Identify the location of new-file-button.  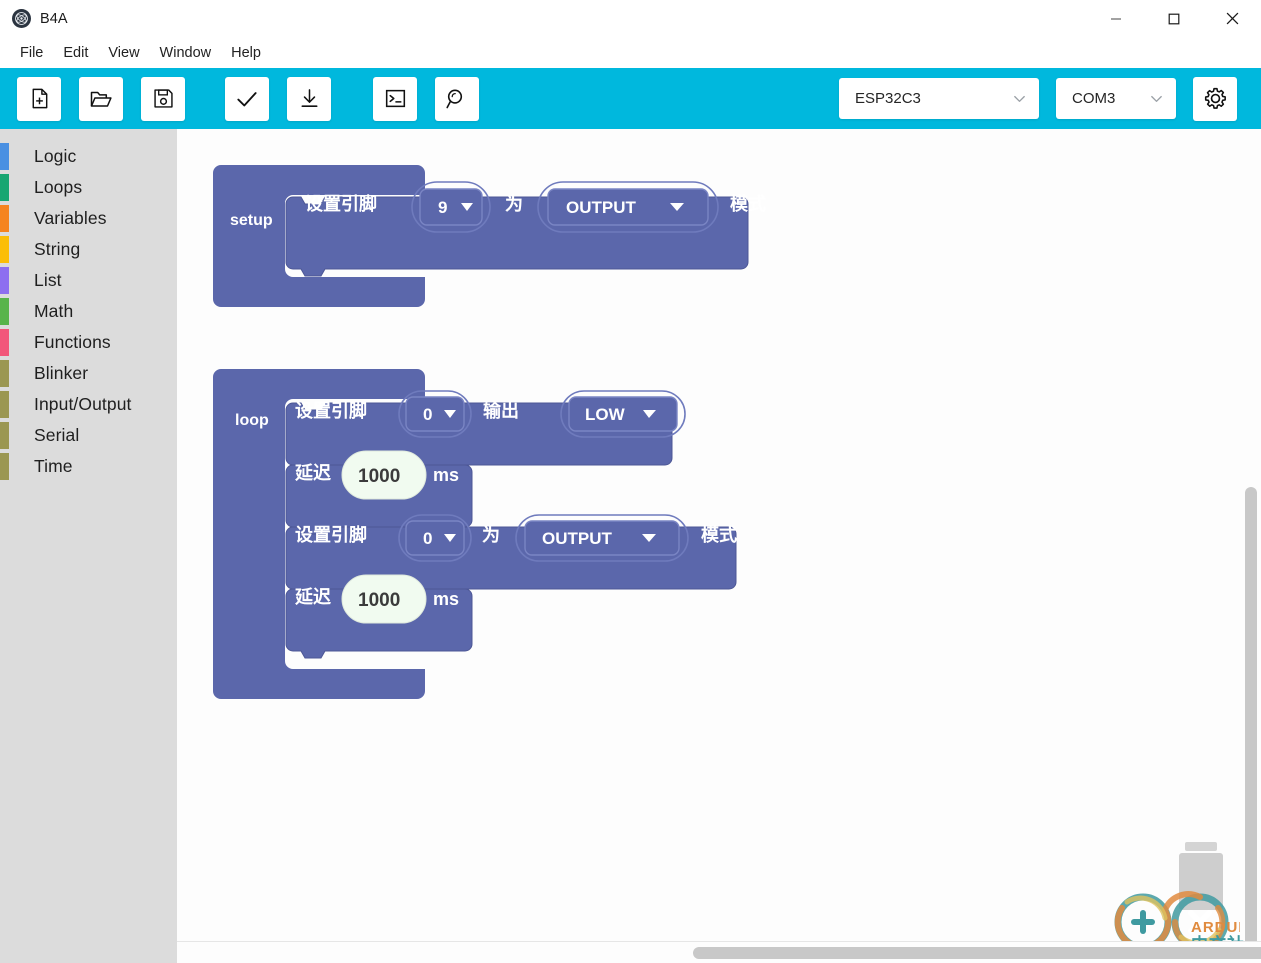
(39, 98).